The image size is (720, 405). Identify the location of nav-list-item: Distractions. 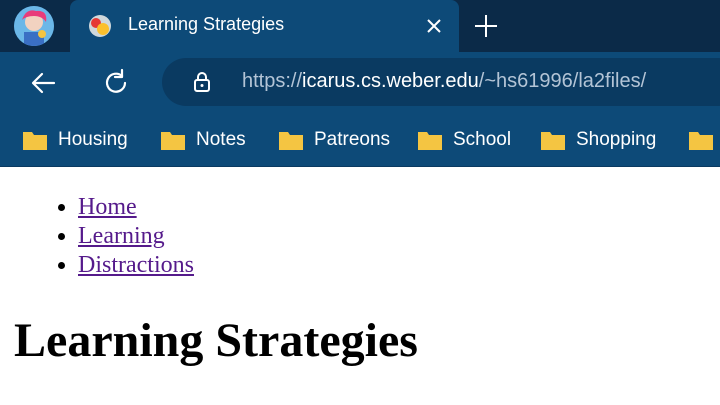
(136, 265).